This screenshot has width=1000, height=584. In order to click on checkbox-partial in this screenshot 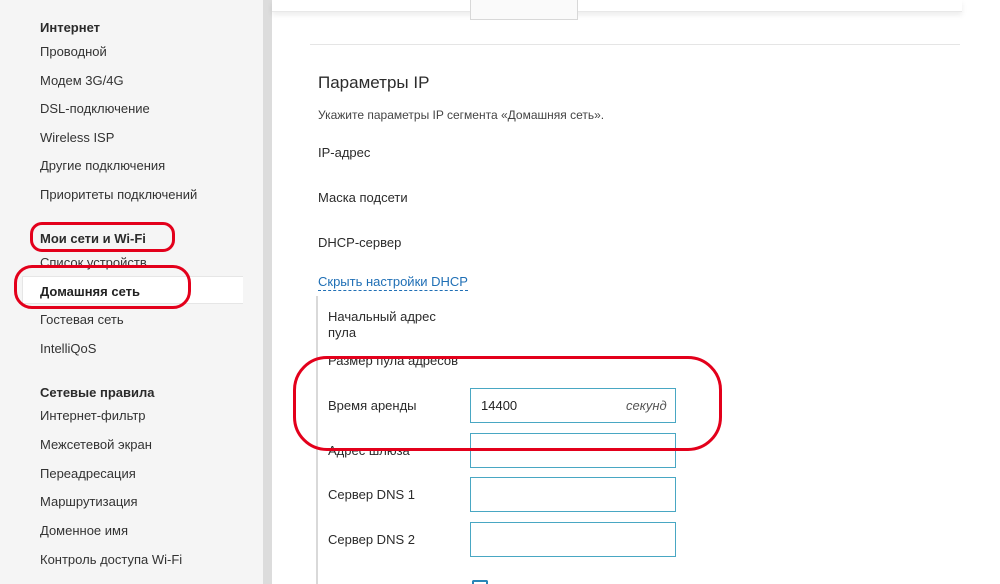, I will do `click(480, 582)`.